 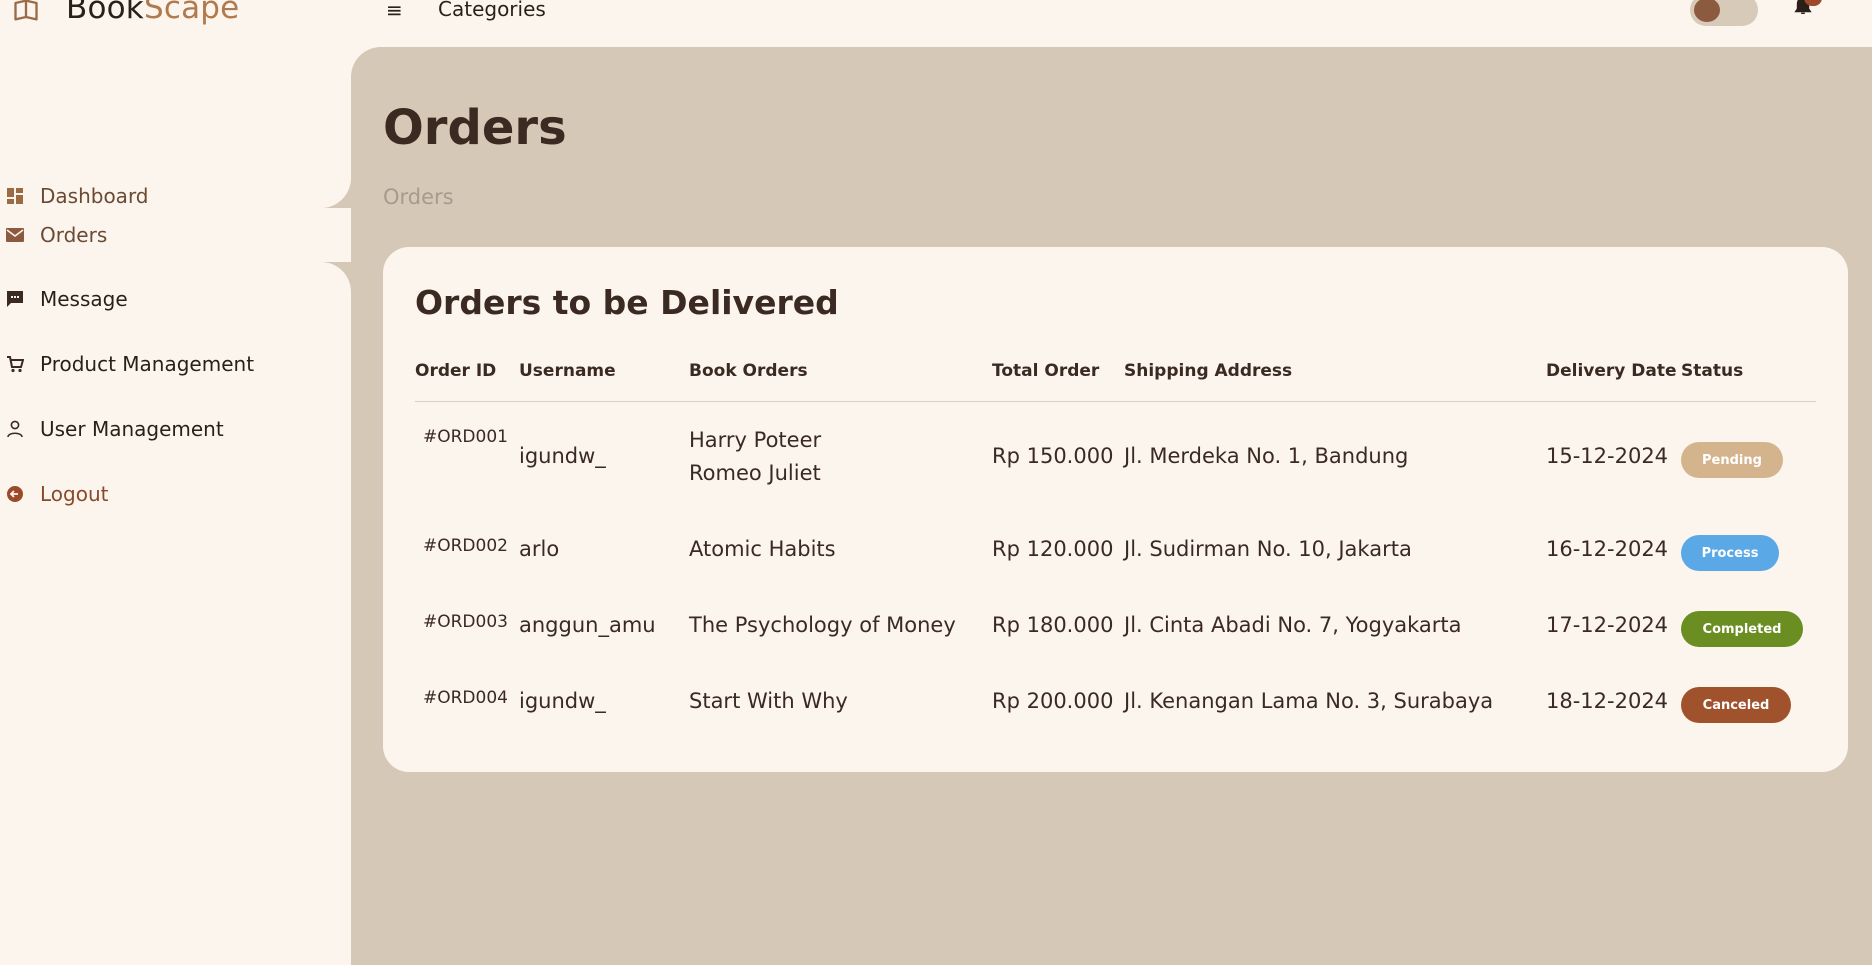 I want to click on page-title: Orders, so click(x=475, y=128).